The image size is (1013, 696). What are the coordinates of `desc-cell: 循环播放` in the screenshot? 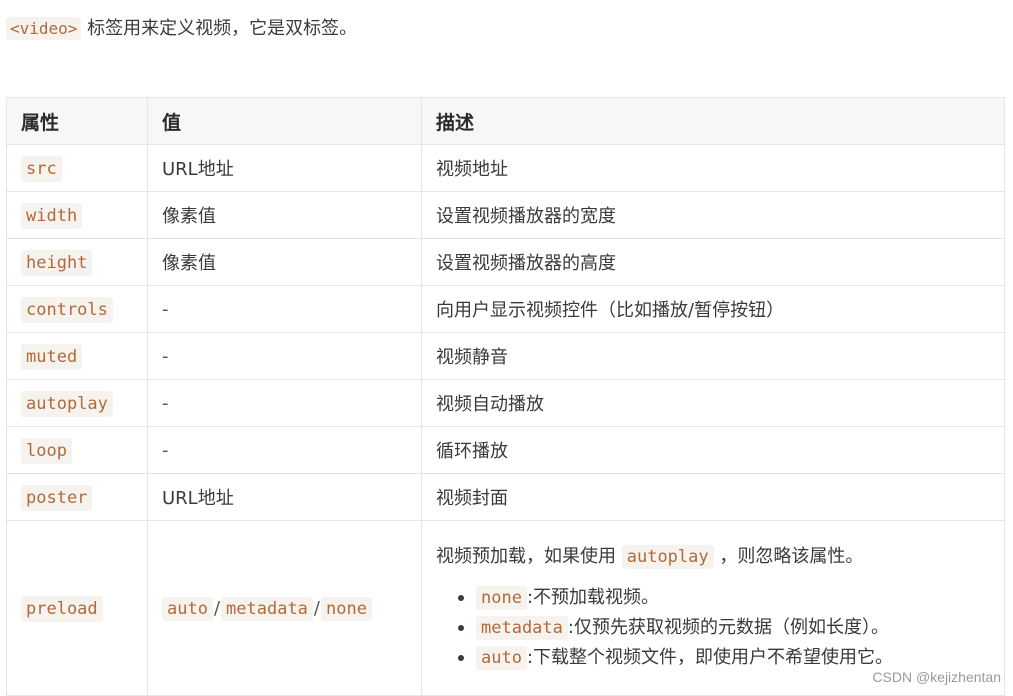 It's located at (713, 450).